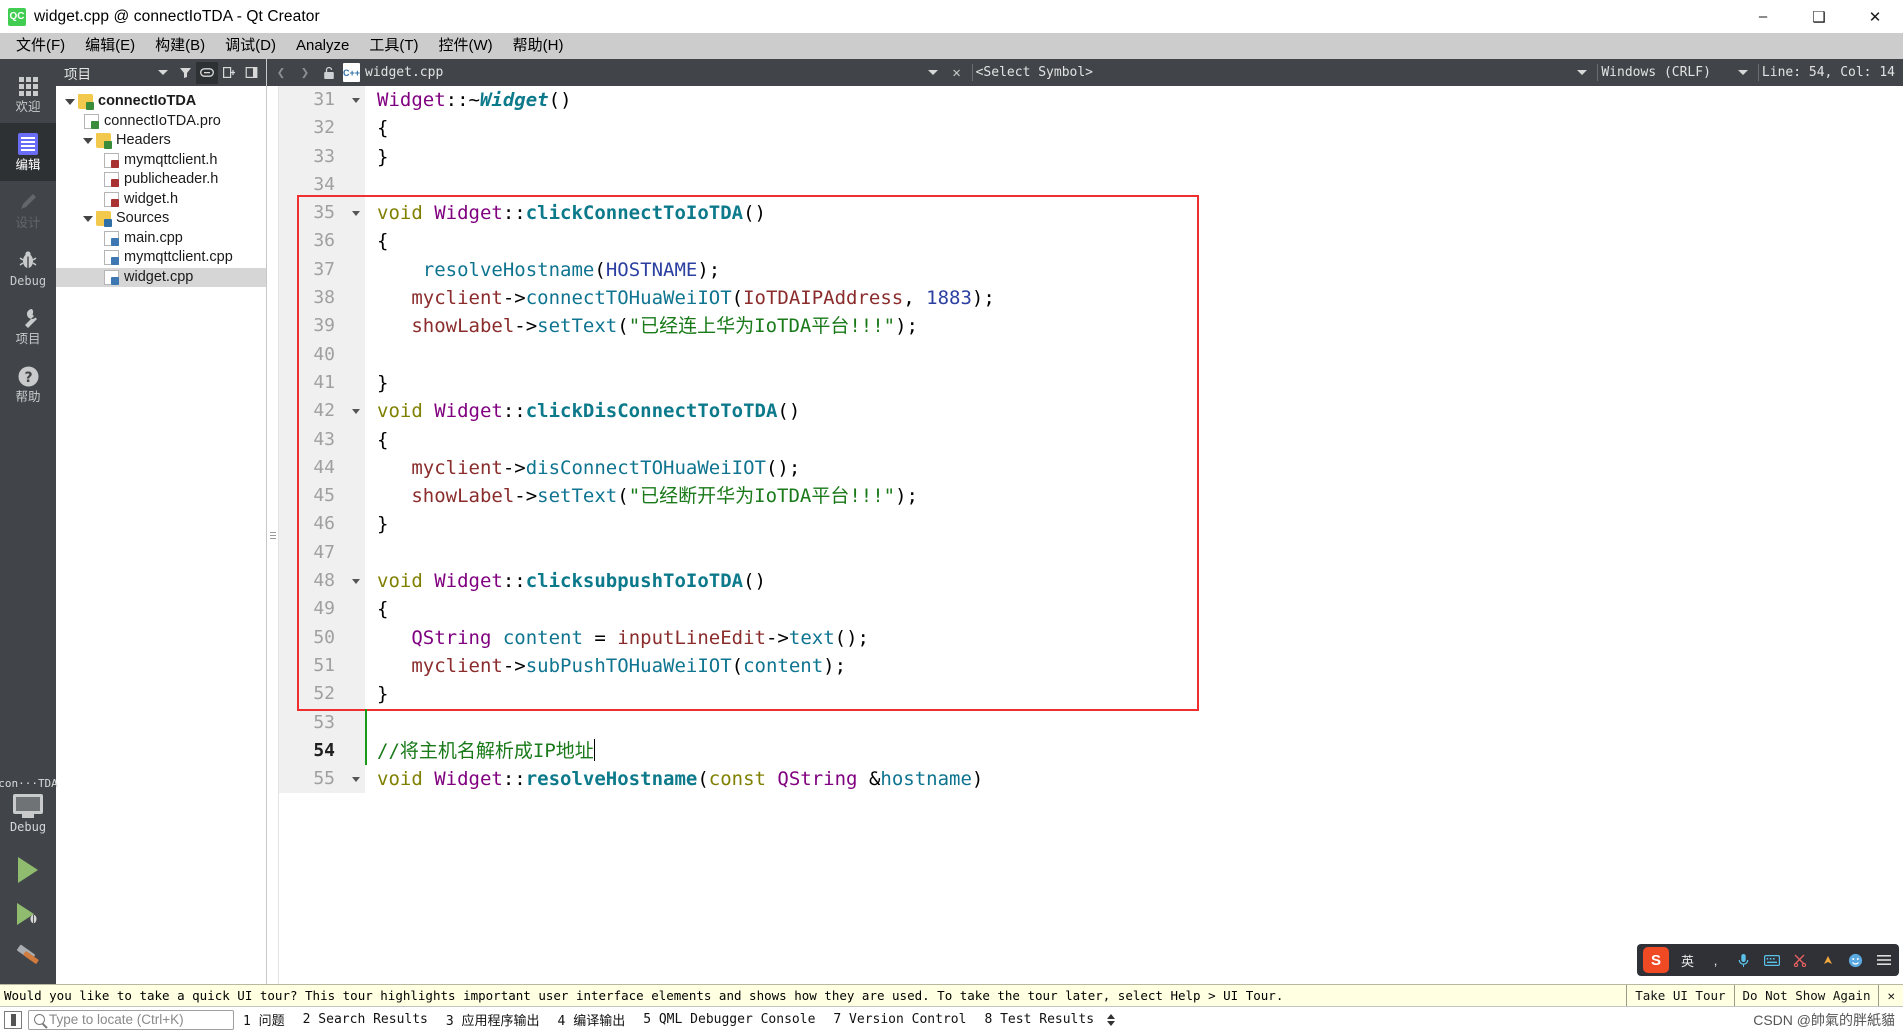 The width and height of the screenshot is (1903, 1032). What do you see at coordinates (1134, 270) in the screenshot?
I see `code-line-text: resolveHostname(HOSTNAME);` at bounding box center [1134, 270].